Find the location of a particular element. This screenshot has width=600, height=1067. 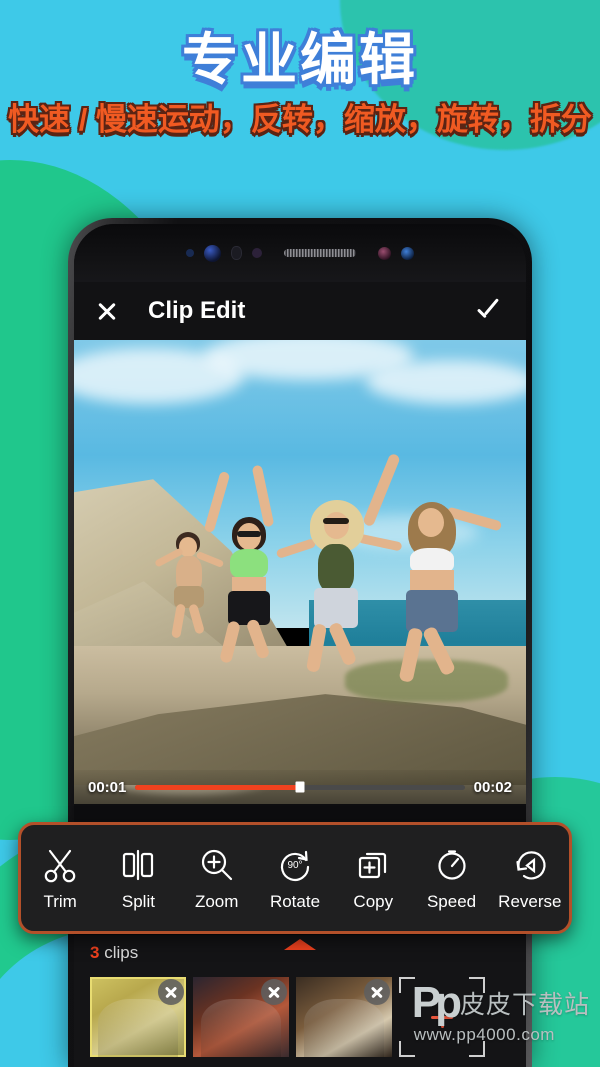

app-header: Clip Edit is located at coordinates (300, 311).